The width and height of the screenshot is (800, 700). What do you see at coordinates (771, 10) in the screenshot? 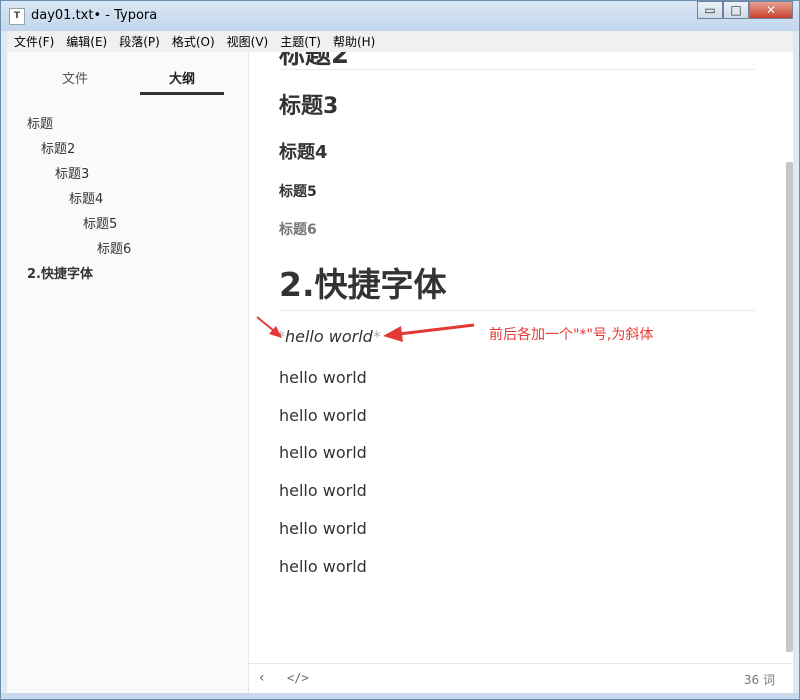
I see `close-button: ✕` at bounding box center [771, 10].